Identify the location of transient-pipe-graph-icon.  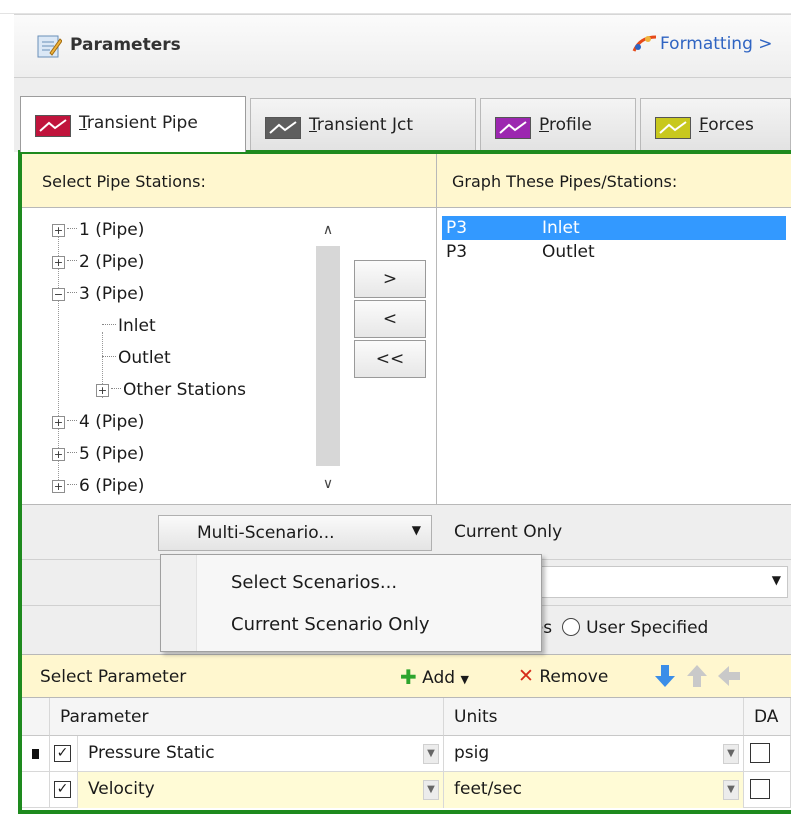
(53, 126).